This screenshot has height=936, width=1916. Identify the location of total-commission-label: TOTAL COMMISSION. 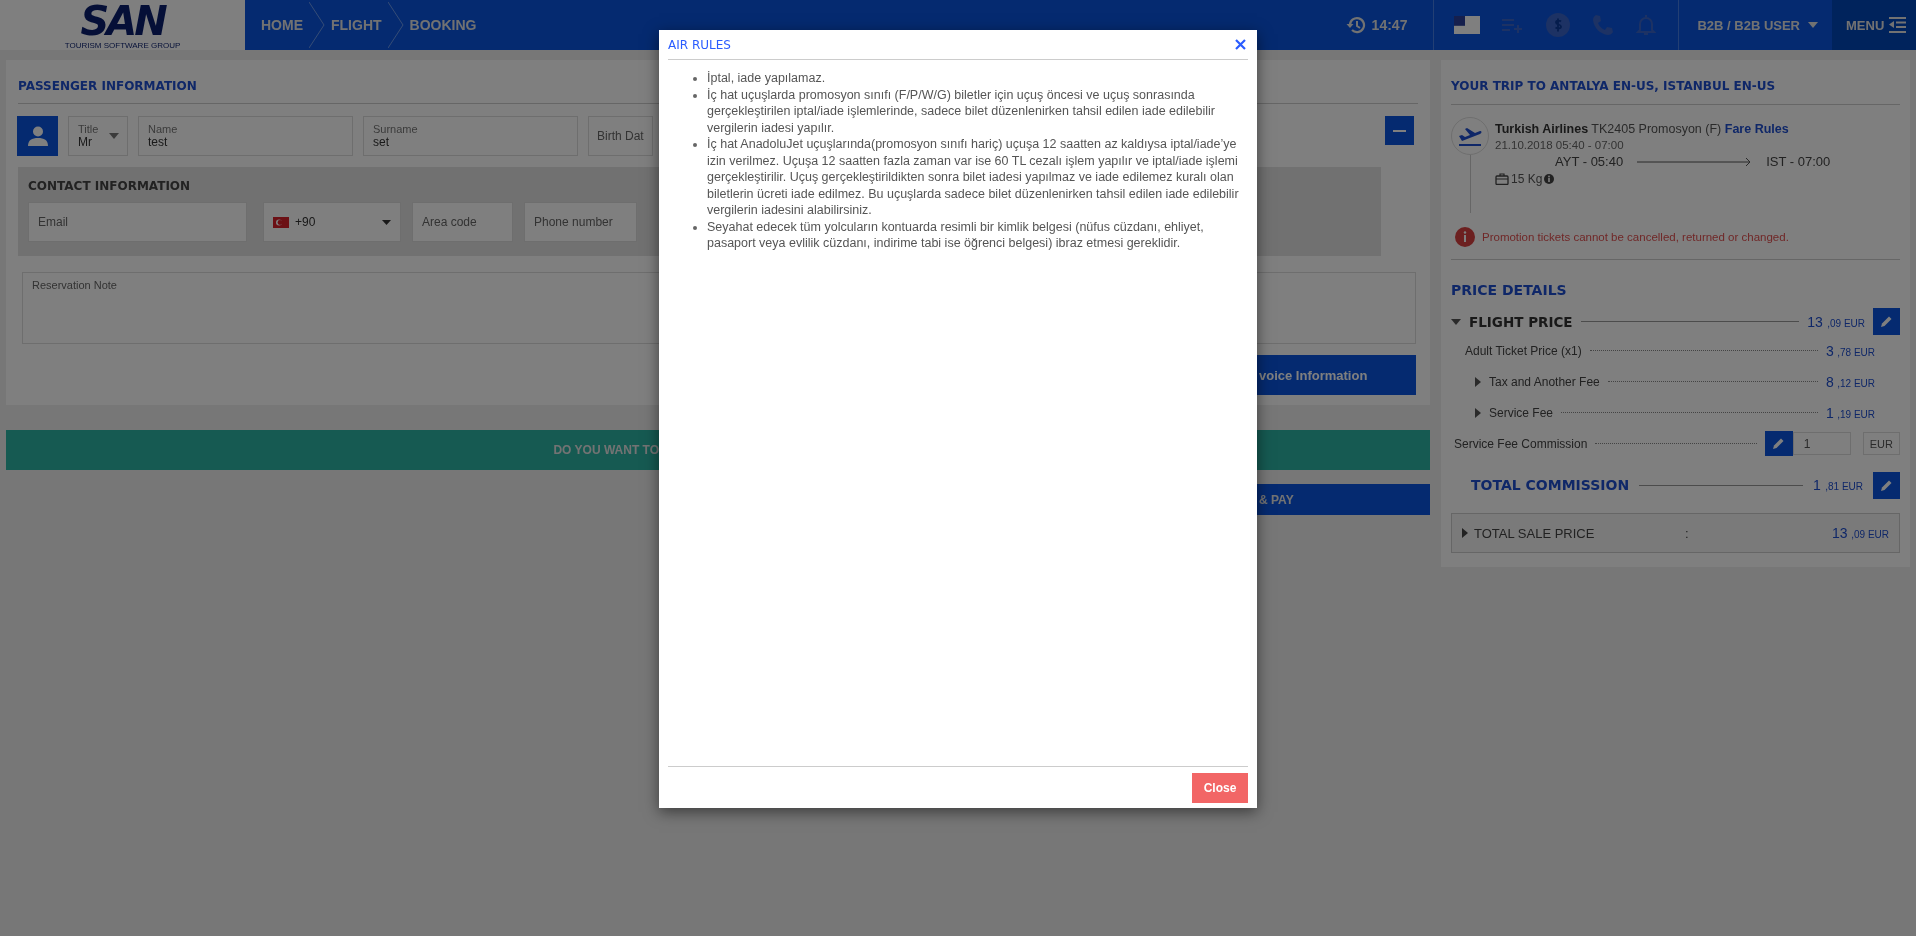
(1550, 485).